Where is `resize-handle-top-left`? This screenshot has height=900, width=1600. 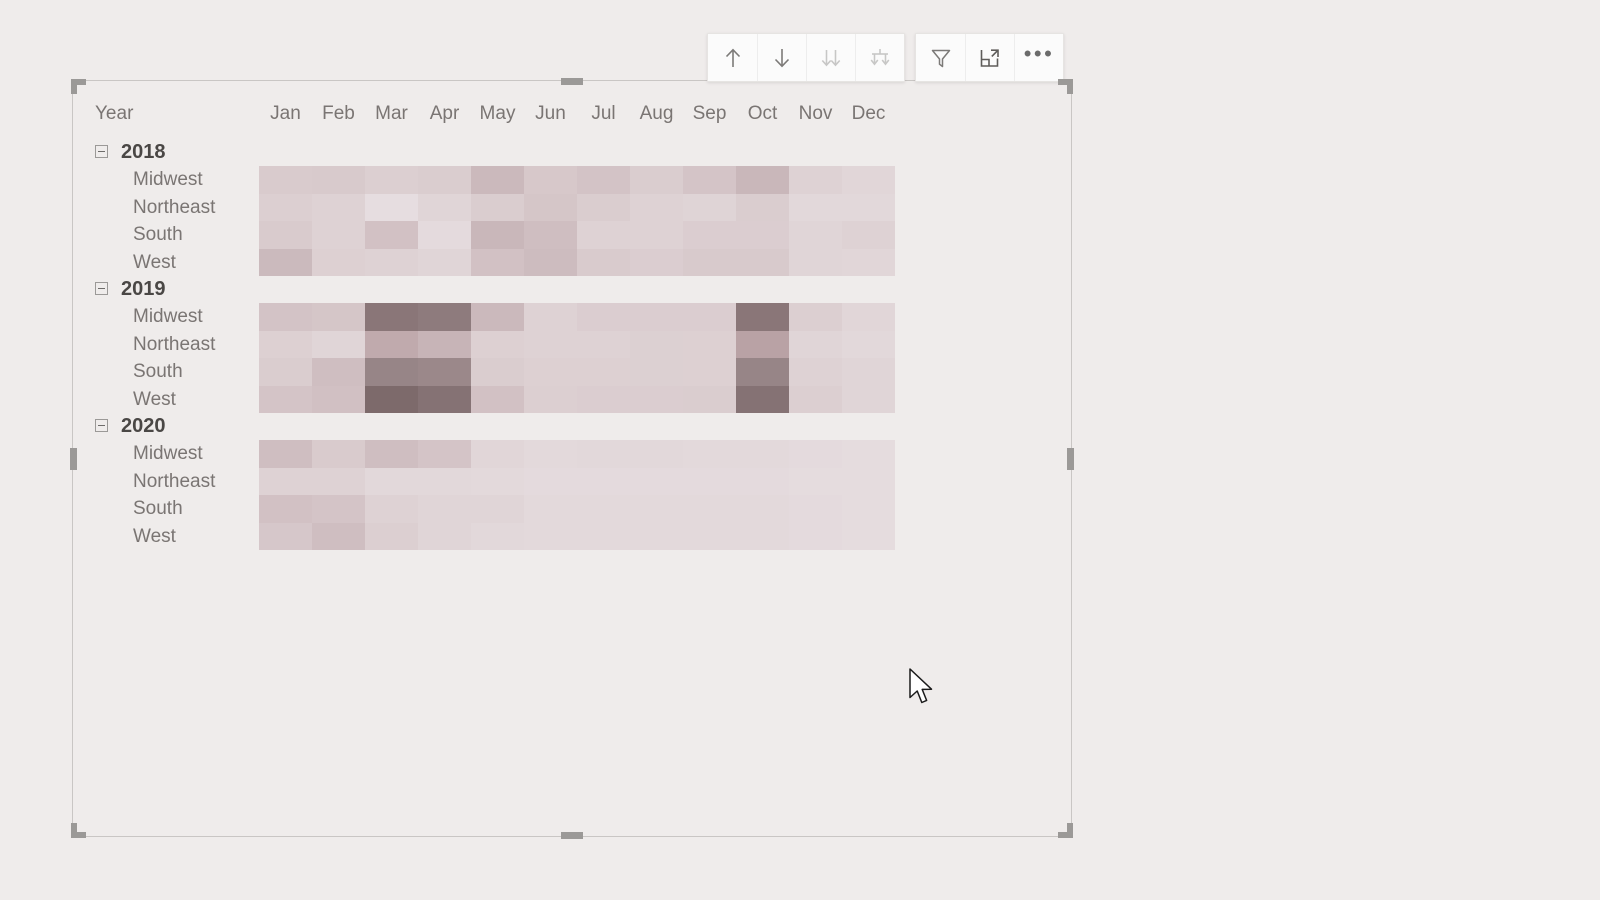
resize-handle-top-left is located at coordinates (78, 86).